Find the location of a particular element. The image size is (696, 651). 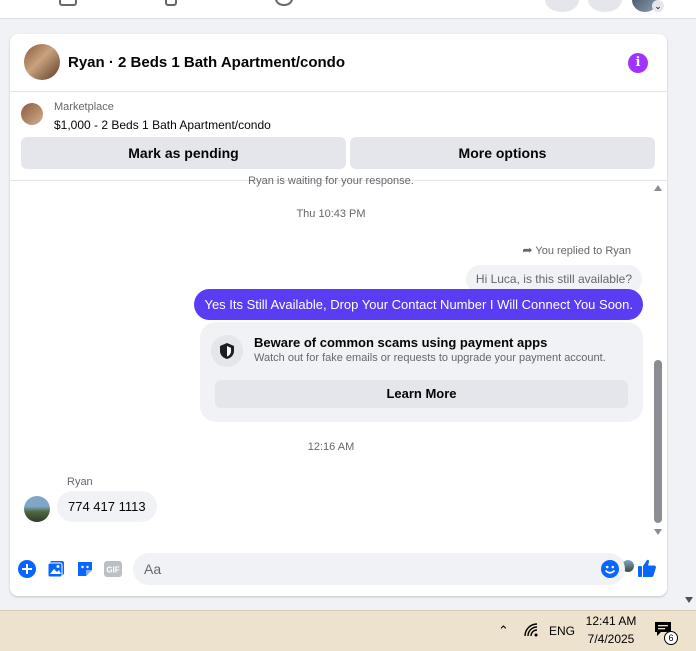

gif-label: GIF is located at coordinates (112, 570).